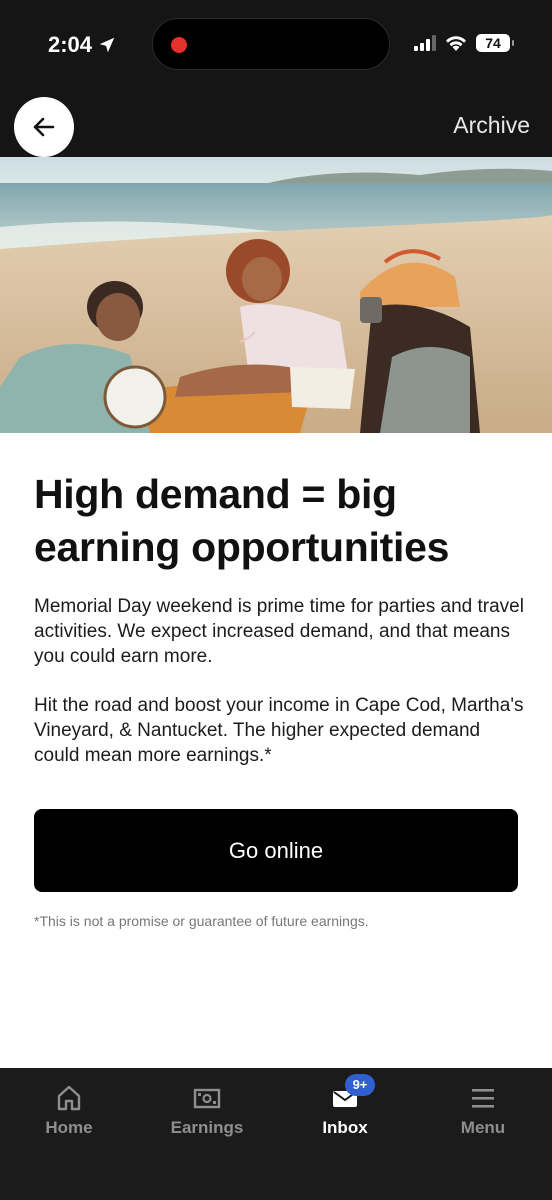 This screenshot has width=552, height=1200. What do you see at coordinates (425, 43) in the screenshot?
I see `cellular-signal-icon` at bounding box center [425, 43].